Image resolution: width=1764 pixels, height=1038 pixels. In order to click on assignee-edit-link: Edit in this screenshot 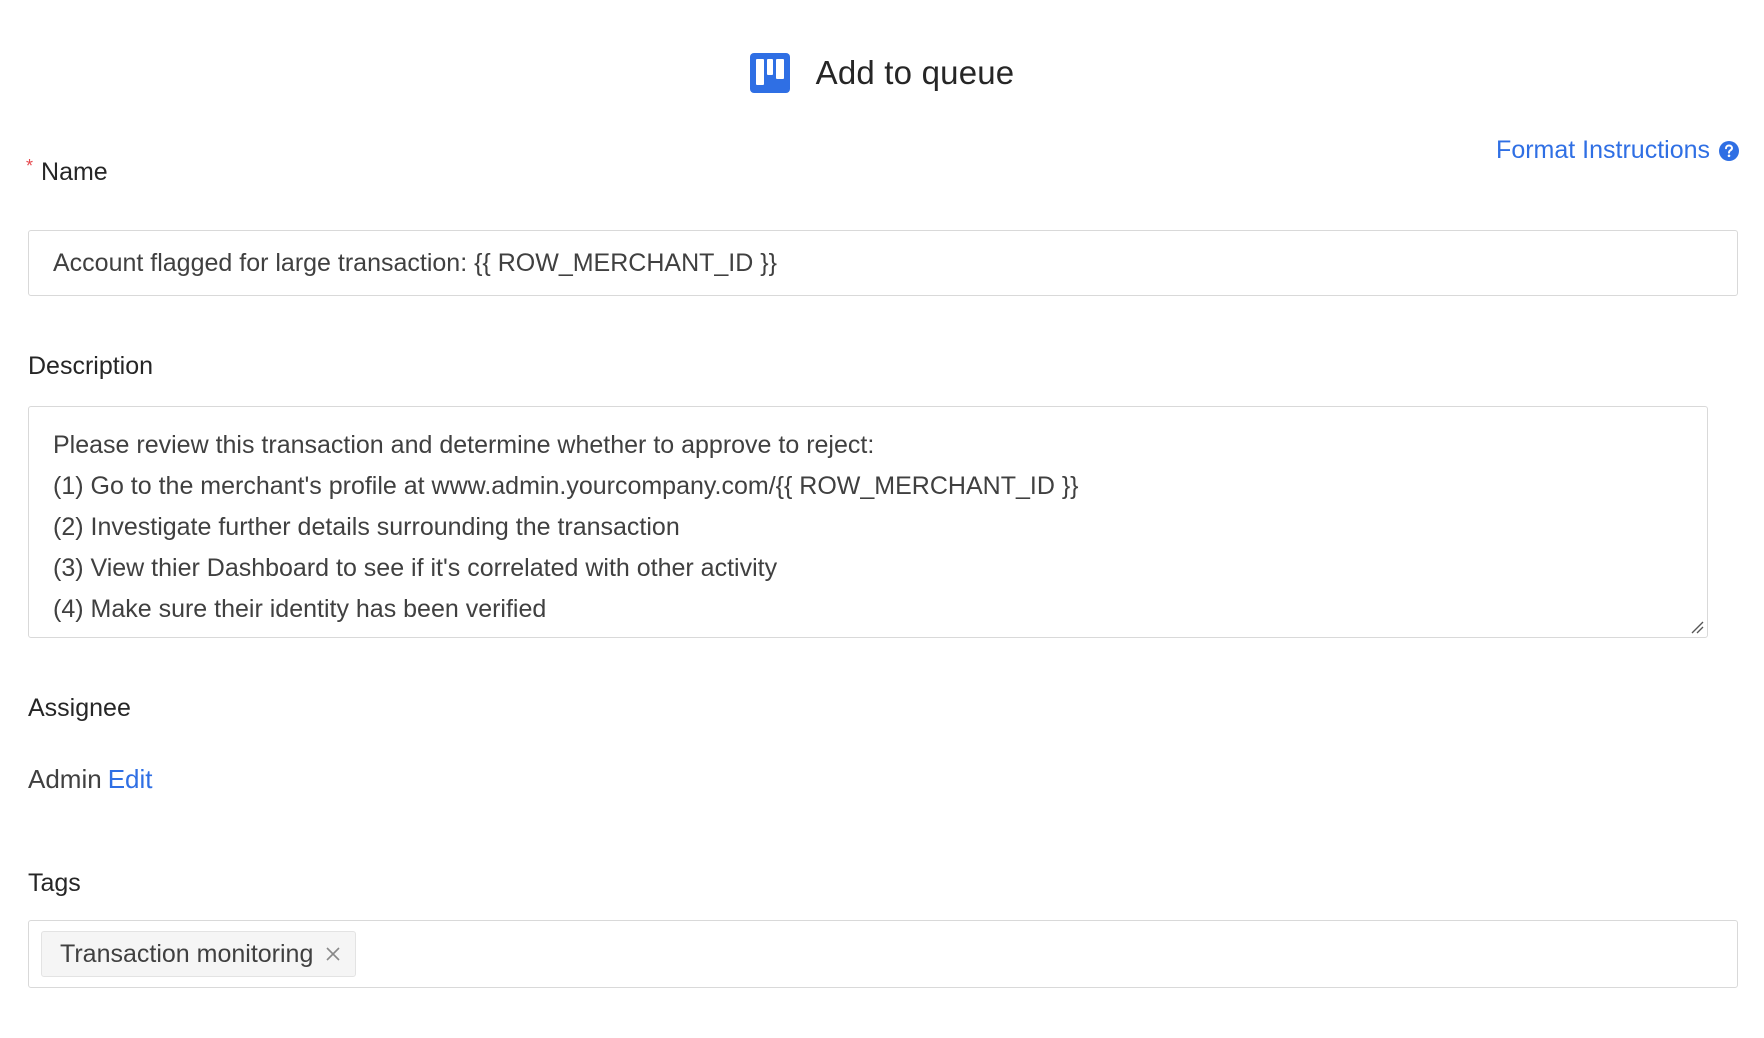, I will do `click(130, 779)`.